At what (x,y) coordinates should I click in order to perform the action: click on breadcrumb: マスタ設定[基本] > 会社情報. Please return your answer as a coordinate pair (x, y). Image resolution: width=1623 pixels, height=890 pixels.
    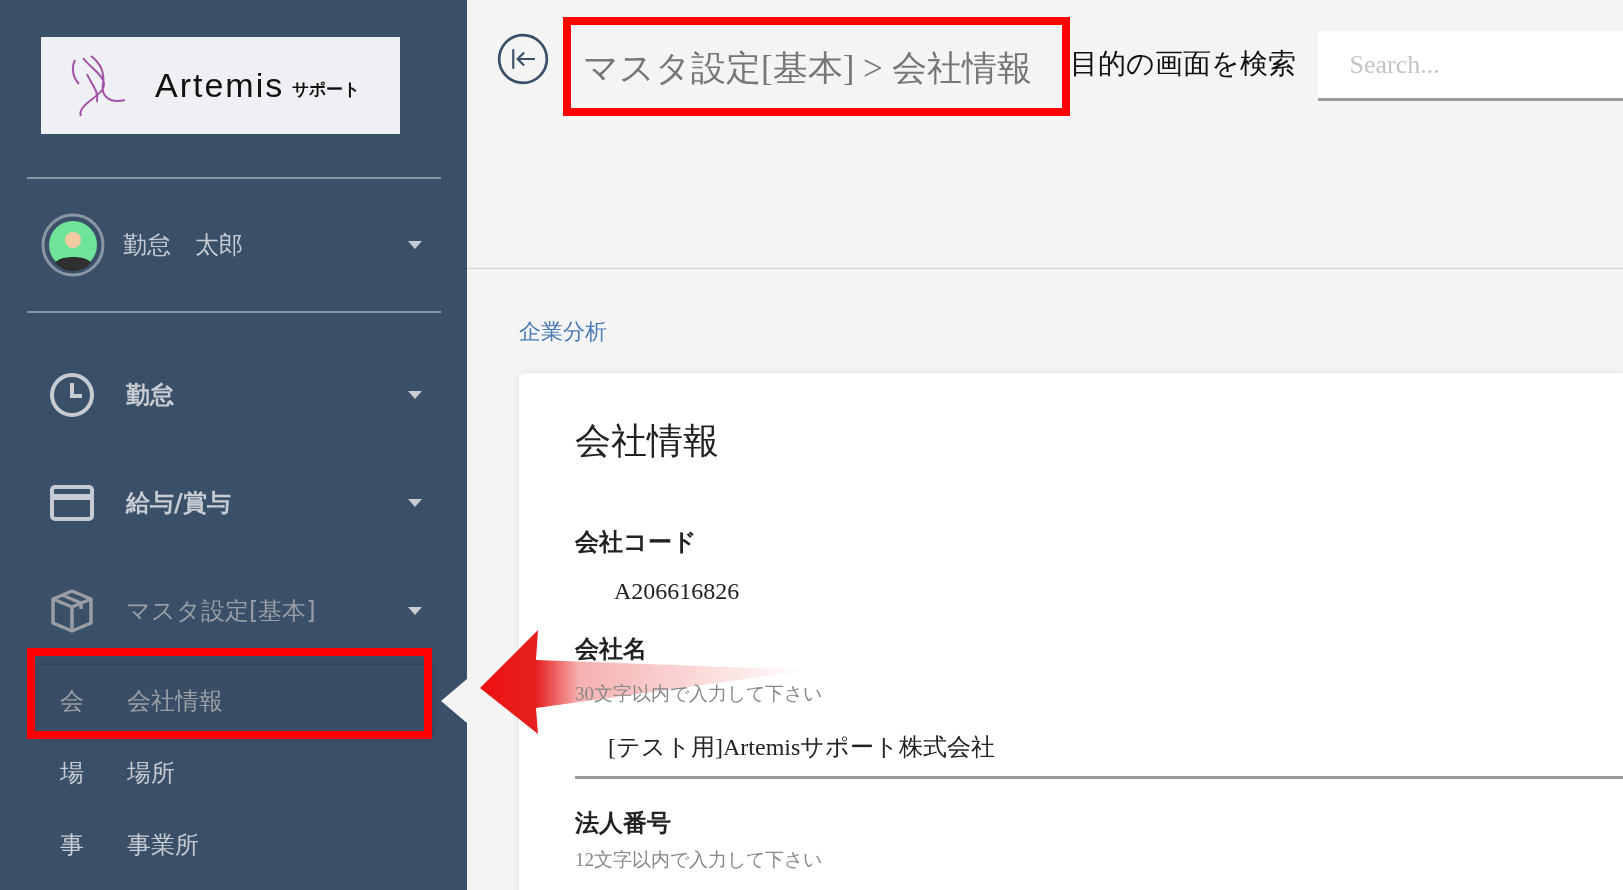
    Looking at the image, I should click on (807, 69).